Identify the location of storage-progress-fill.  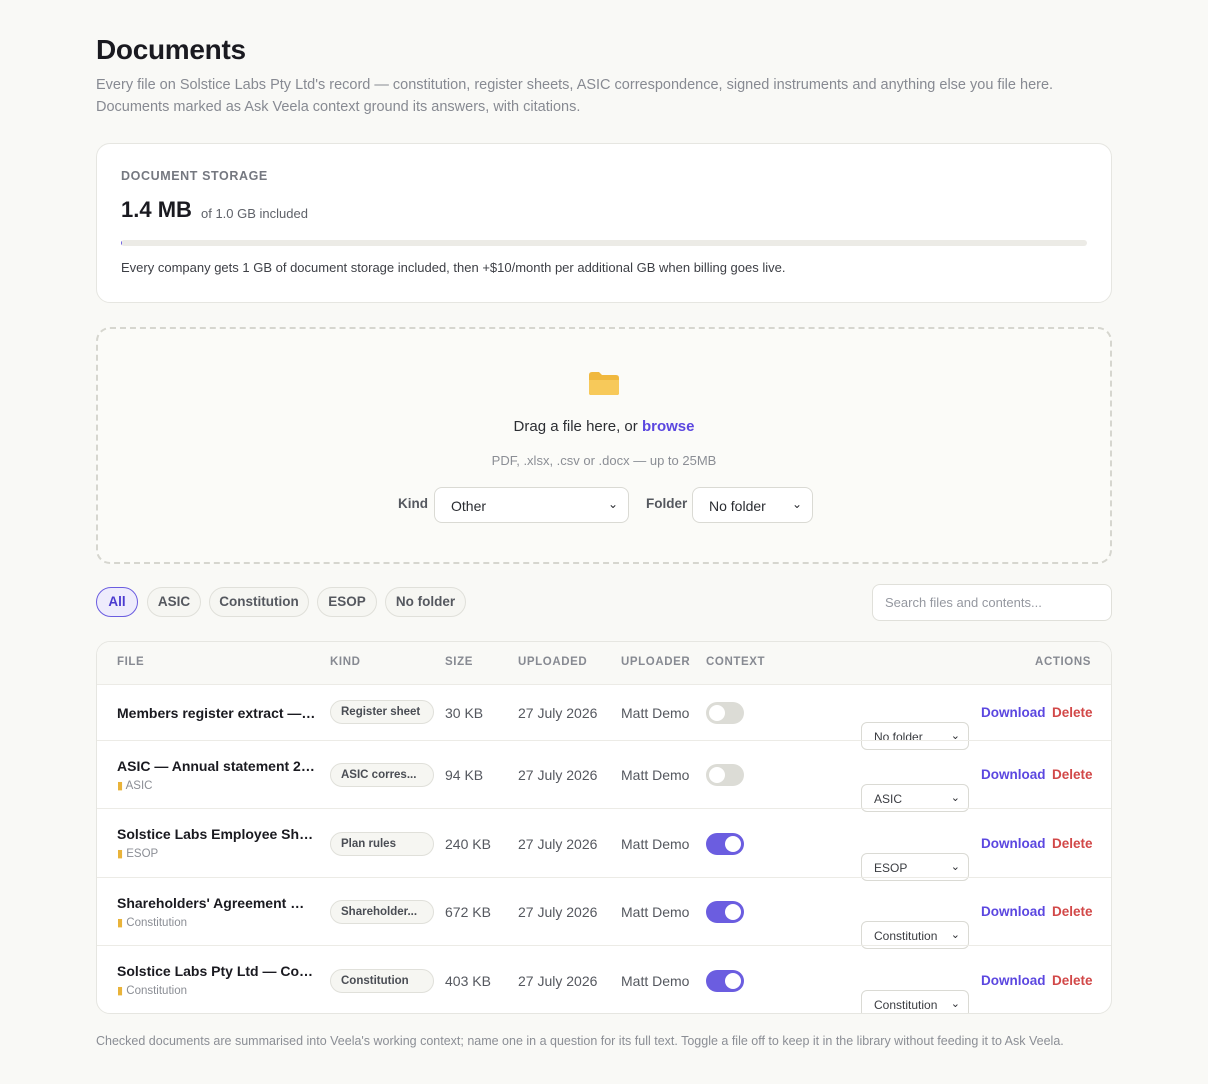
(122, 243).